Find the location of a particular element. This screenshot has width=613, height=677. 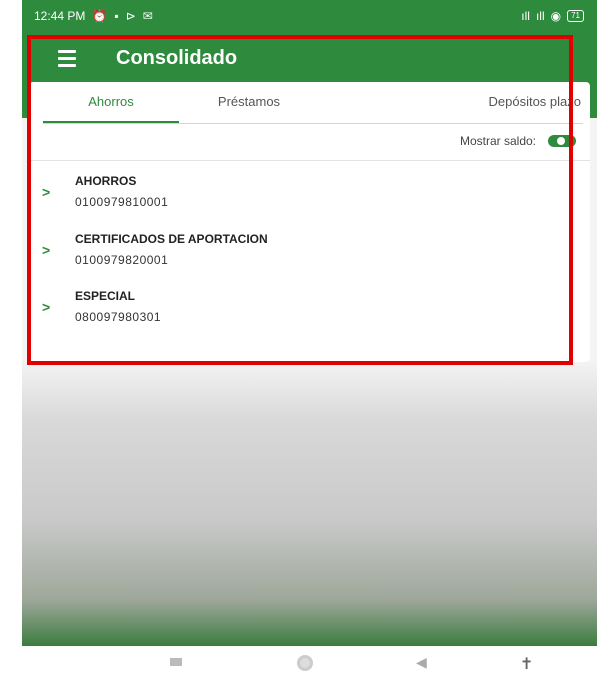

recents-icon is located at coordinates (176, 662).